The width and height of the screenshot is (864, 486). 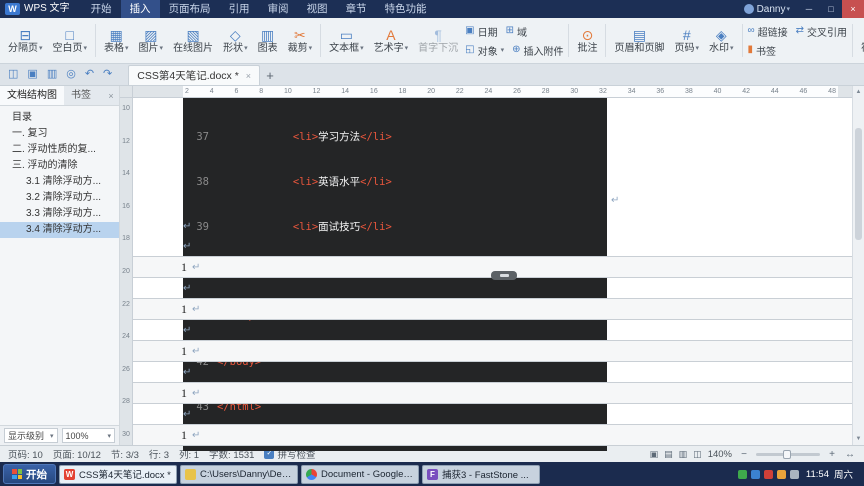 What do you see at coordinates (771, 9) in the screenshot?
I see `user-name: Danny` at bounding box center [771, 9].